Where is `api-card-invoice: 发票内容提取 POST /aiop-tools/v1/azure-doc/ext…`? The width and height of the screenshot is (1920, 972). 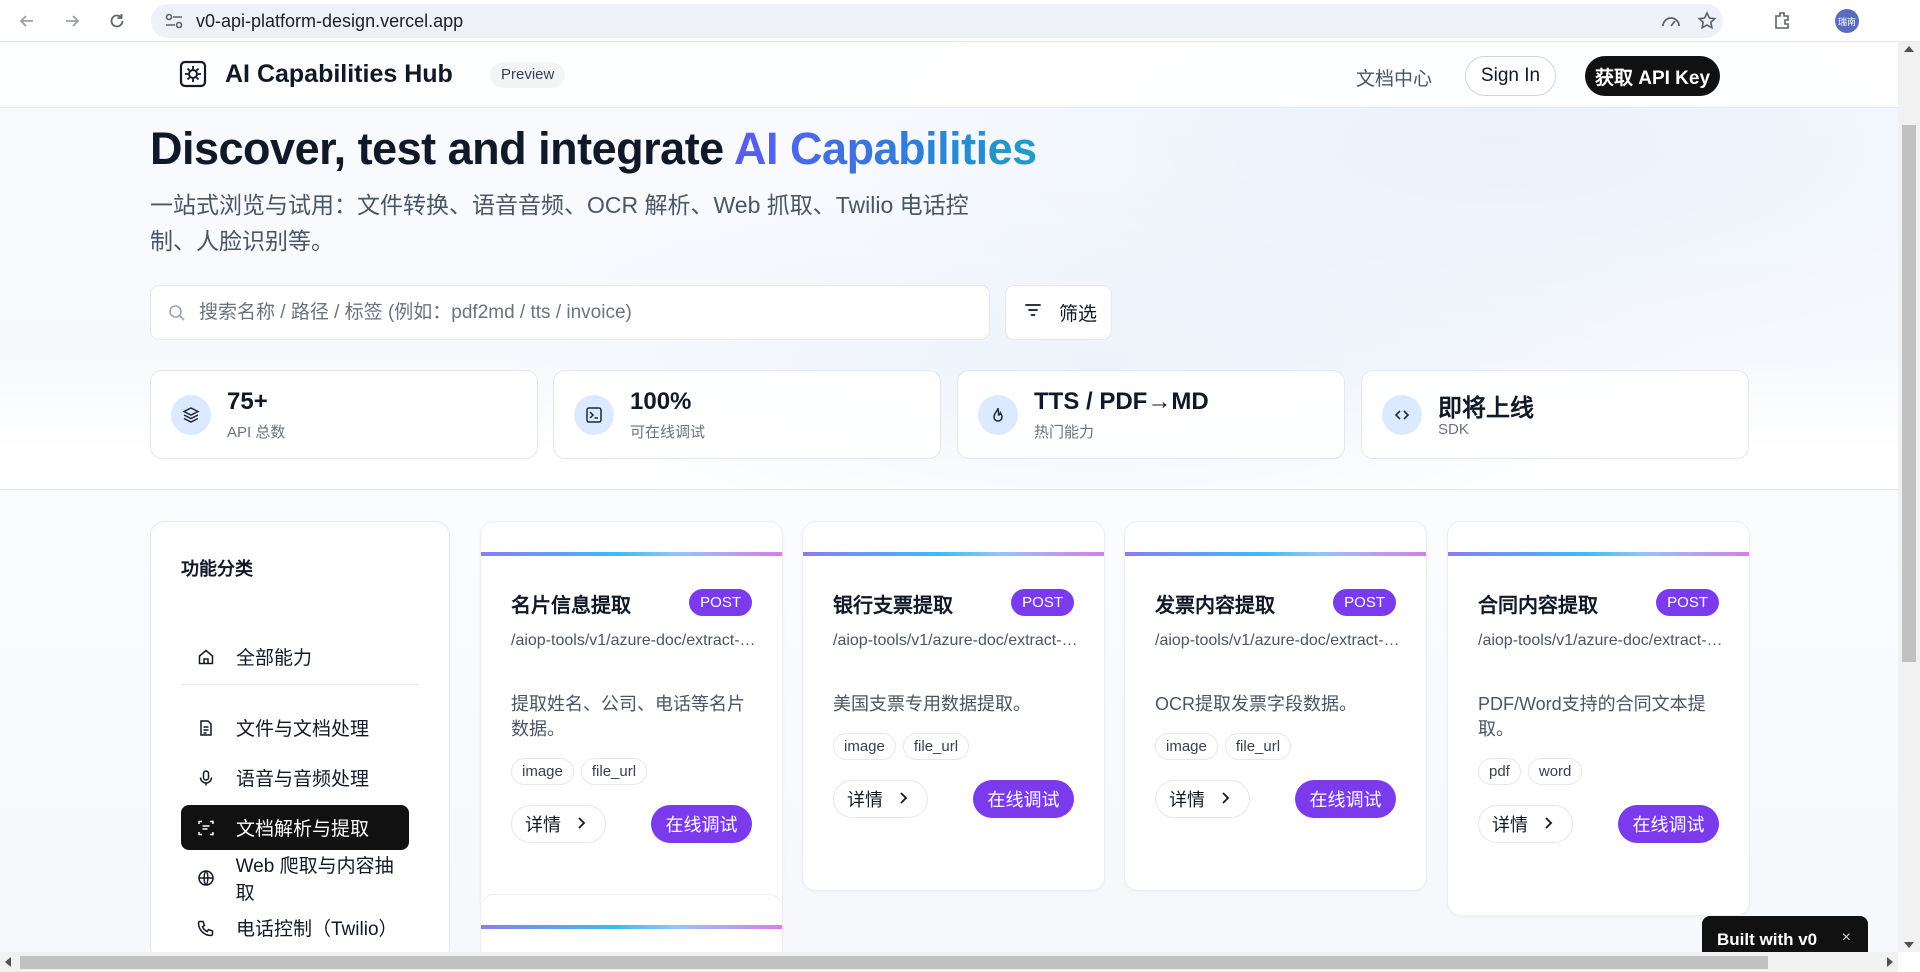 api-card-invoice: 发票内容提取 POST /aiop-tools/v1/azure-doc/ext… is located at coordinates (1275, 706).